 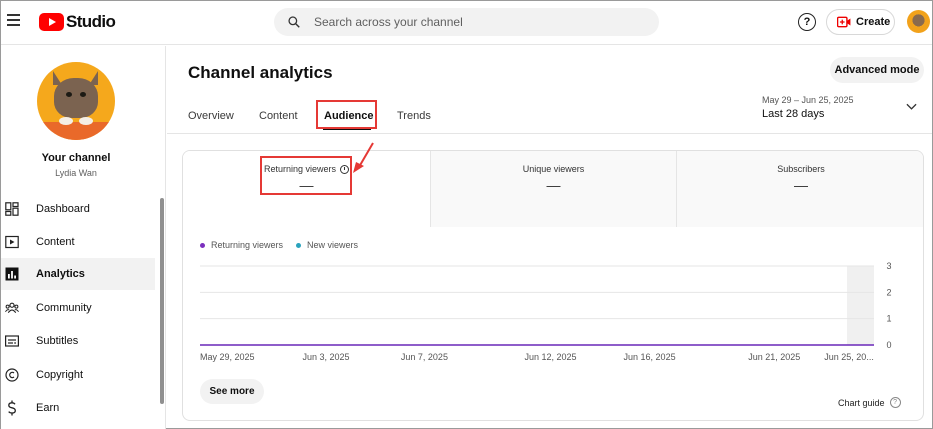 What do you see at coordinates (60, 375) in the screenshot?
I see `sidebar-item-label: Copyright` at bounding box center [60, 375].